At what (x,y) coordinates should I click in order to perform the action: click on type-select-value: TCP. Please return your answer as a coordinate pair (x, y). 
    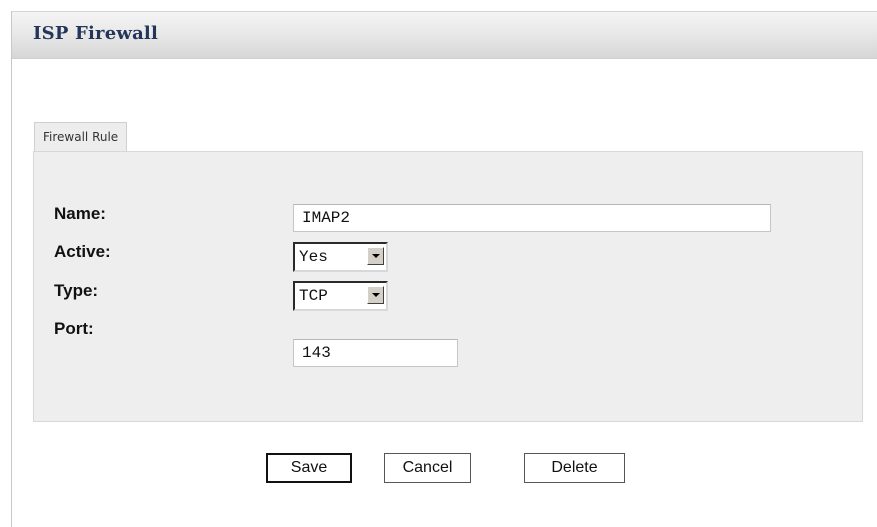
    Looking at the image, I should click on (313, 296).